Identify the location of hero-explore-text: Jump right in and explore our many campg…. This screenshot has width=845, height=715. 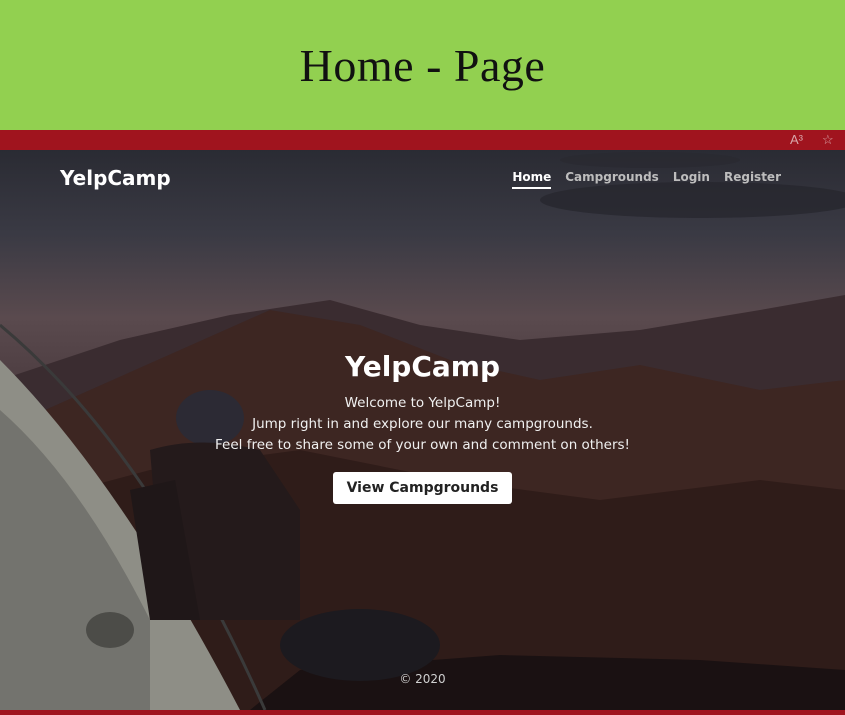
(422, 424).